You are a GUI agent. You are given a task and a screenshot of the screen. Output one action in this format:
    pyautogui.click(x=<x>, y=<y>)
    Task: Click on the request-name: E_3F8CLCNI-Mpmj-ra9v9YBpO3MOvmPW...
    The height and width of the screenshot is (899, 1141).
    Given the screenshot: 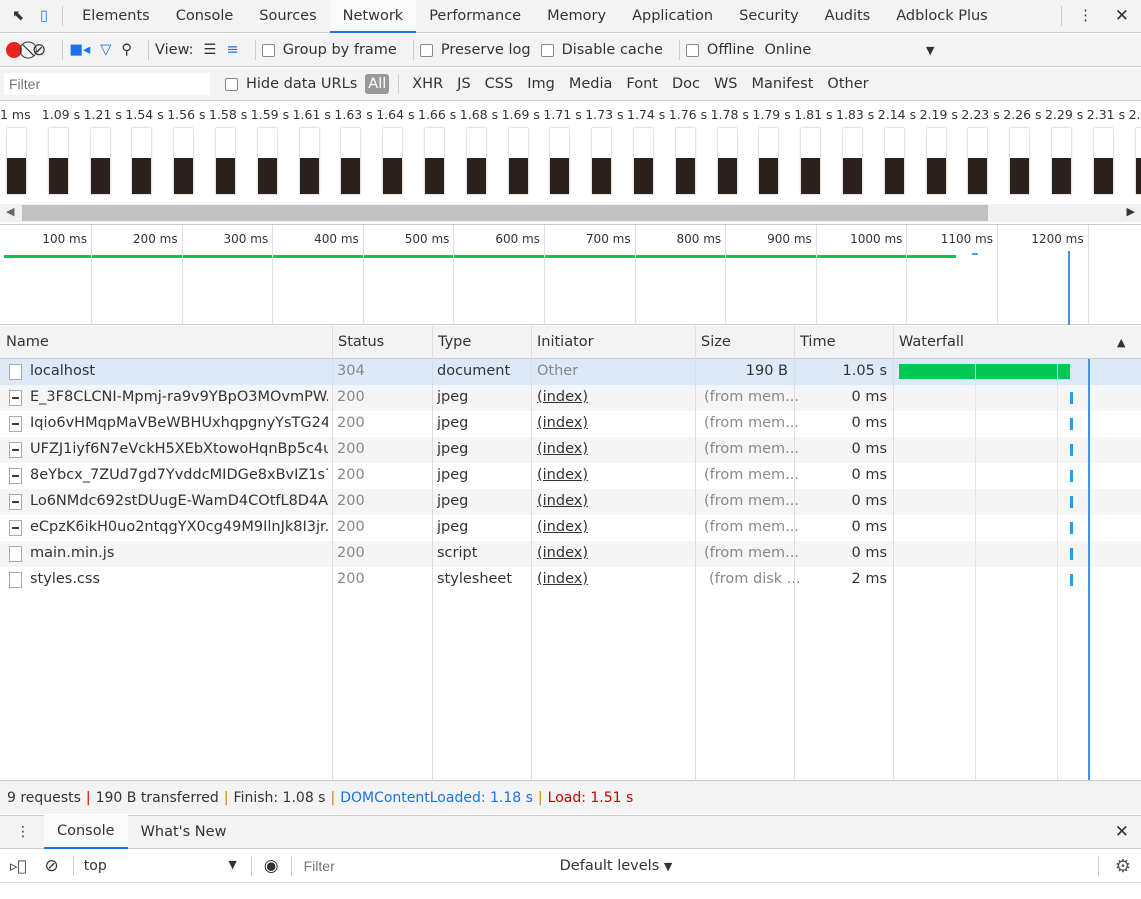 What is the action you would take?
    pyautogui.click(x=179, y=397)
    